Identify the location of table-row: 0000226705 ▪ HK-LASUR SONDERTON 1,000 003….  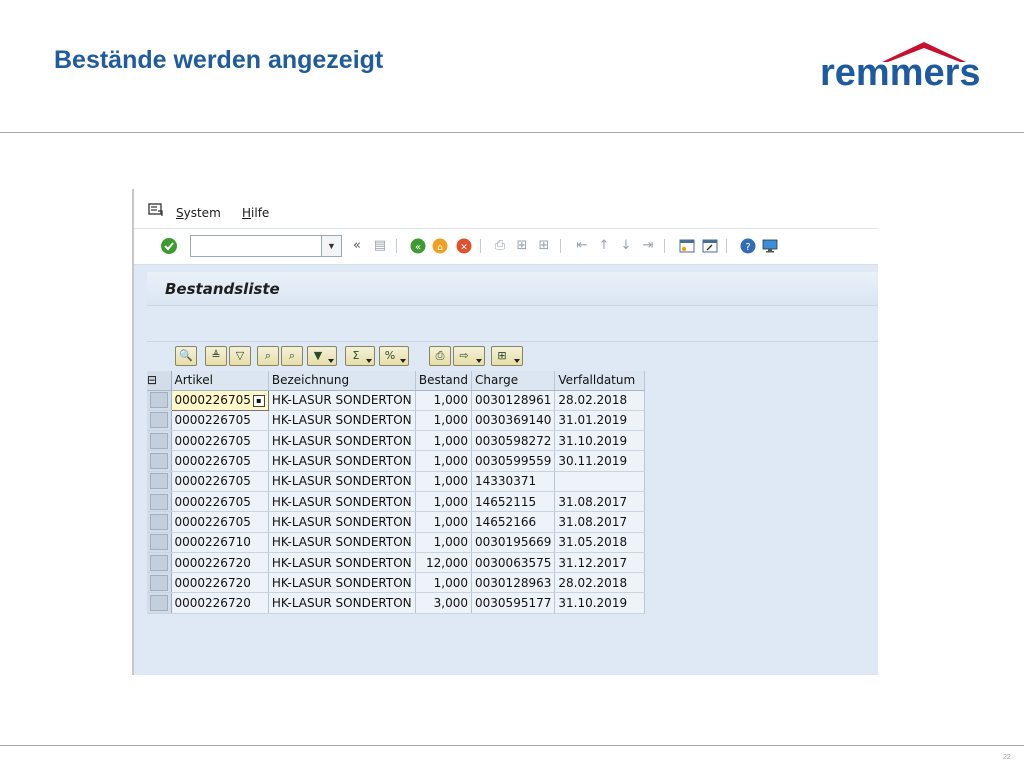
(396, 400).